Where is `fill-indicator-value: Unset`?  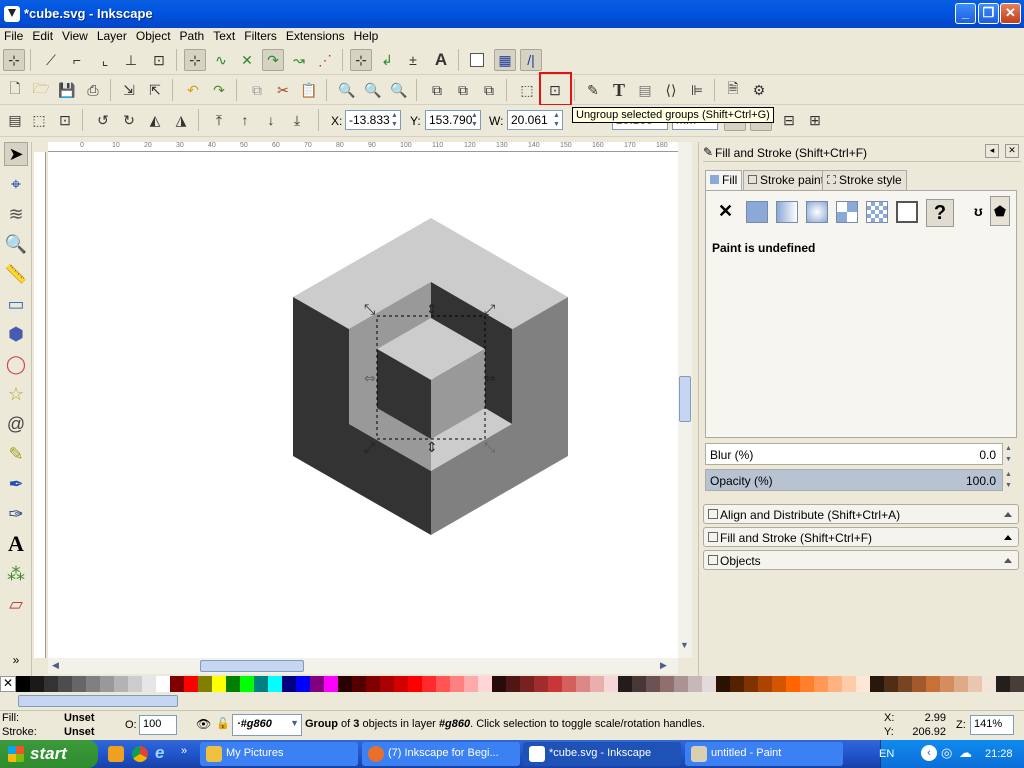 fill-indicator-value: Unset is located at coordinates (79, 718).